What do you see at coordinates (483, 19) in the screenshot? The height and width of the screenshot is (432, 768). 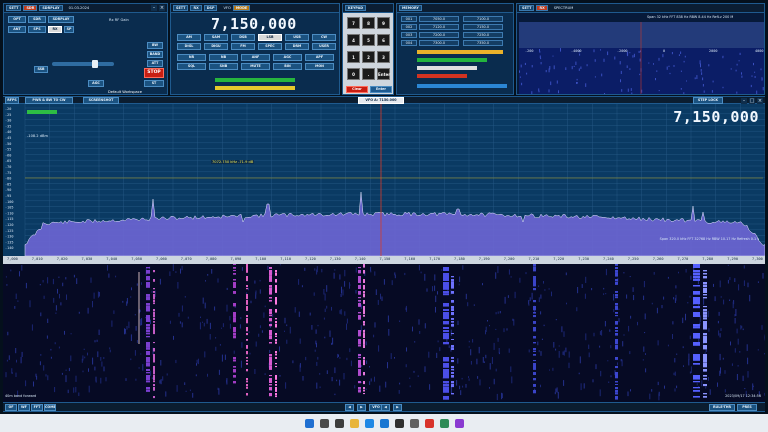 I see `memory-row-0-end: 7100.0` at bounding box center [483, 19].